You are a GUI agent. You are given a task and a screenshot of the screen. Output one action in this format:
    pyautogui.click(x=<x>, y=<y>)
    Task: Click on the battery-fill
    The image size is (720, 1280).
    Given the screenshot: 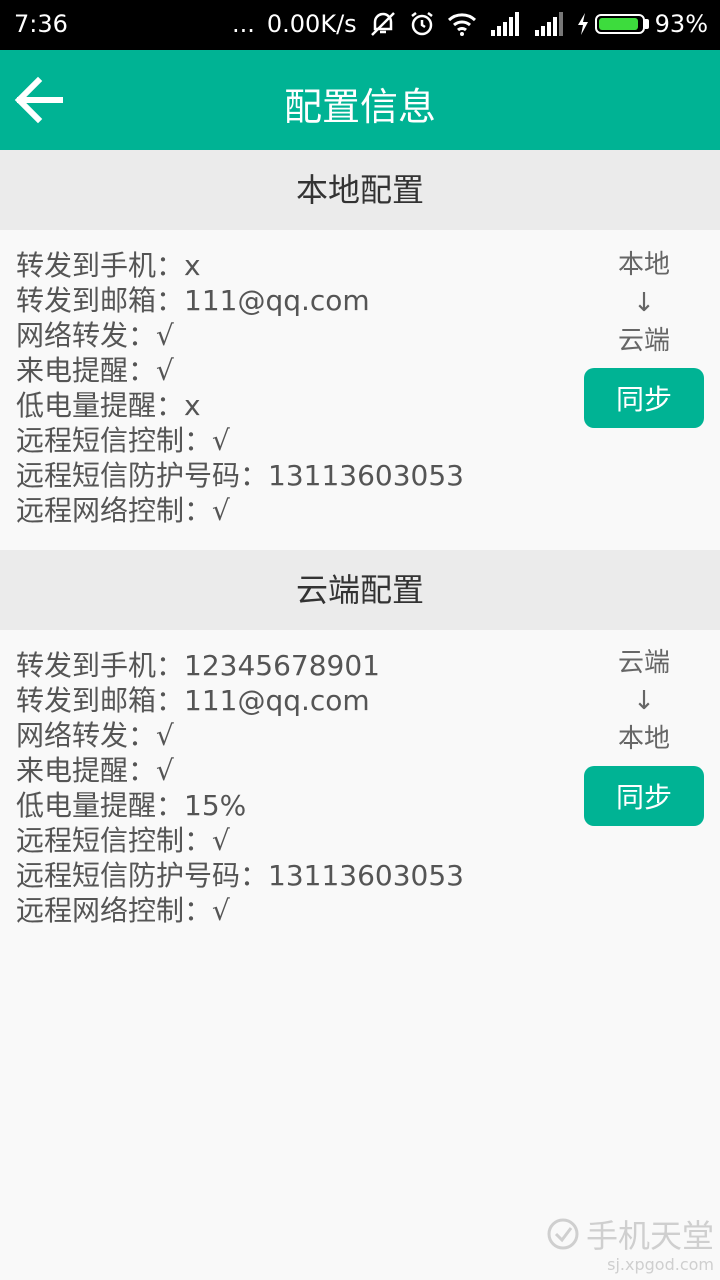 What is the action you would take?
    pyautogui.click(x=618, y=24)
    